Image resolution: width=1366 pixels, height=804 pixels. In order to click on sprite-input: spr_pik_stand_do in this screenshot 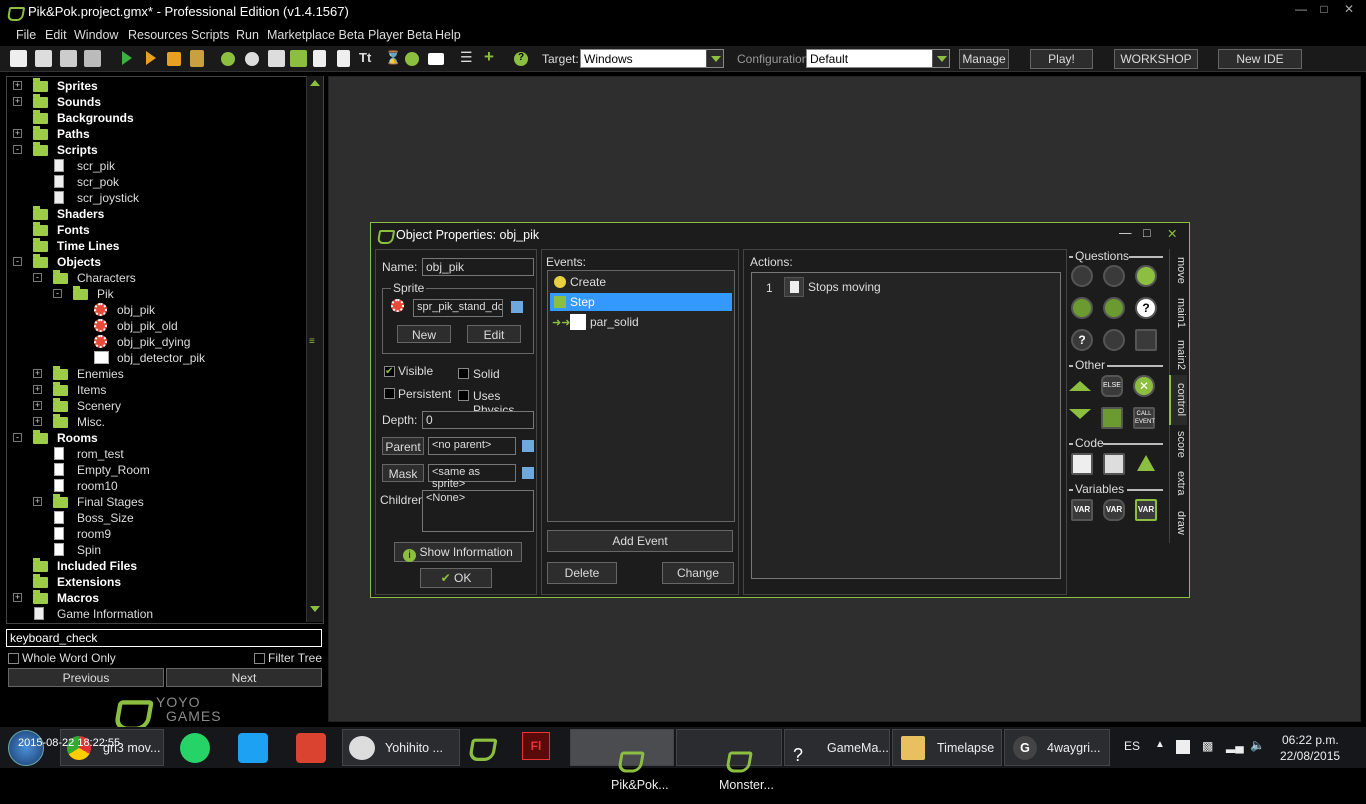, I will do `click(458, 308)`.